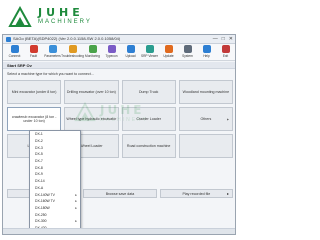  What do you see at coordinates (33, 49) in the screenshot?
I see `fault-icon` at bounding box center [33, 49].